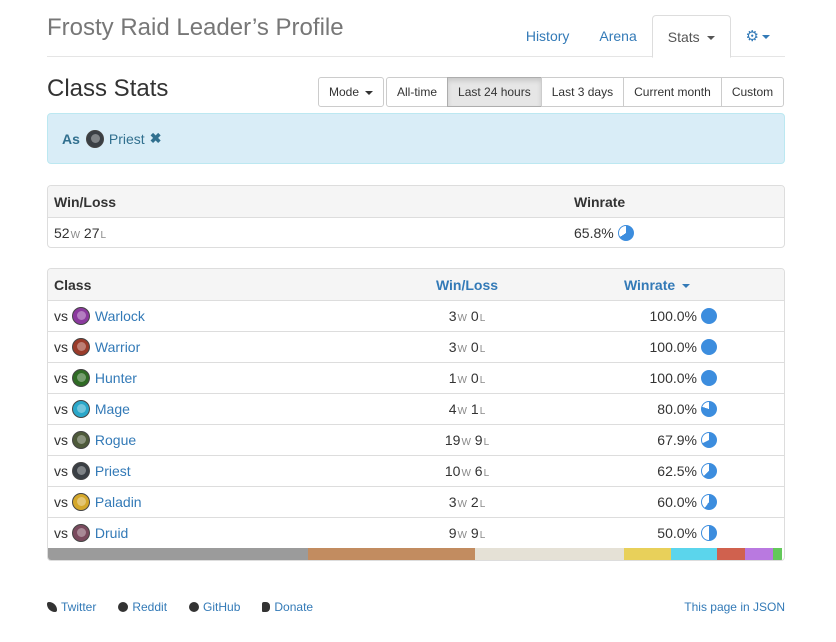 The image size is (836, 642). What do you see at coordinates (116, 378) in the screenshot?
I see `class-link: Hunter` at bounding box center [116, 378].